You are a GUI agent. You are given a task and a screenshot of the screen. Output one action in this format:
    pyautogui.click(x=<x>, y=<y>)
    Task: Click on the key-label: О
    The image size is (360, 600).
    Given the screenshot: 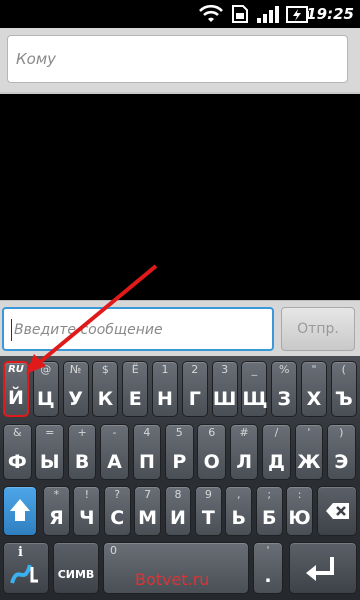 What is the action you would take?
    pyautogui.click(x=211, y=462)
    